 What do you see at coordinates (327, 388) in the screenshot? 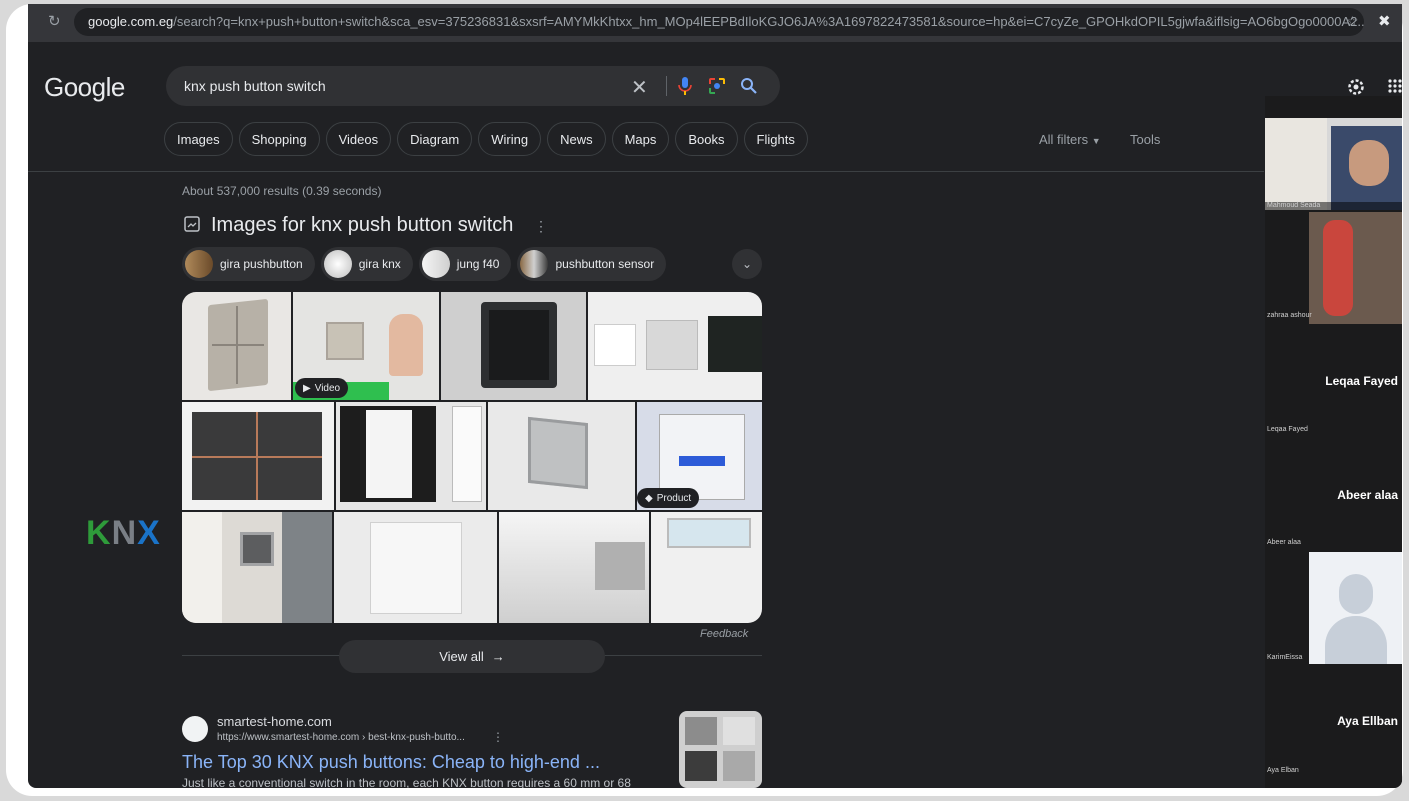
I see `video-badge-label: Video` at bounding box center [327, 388].